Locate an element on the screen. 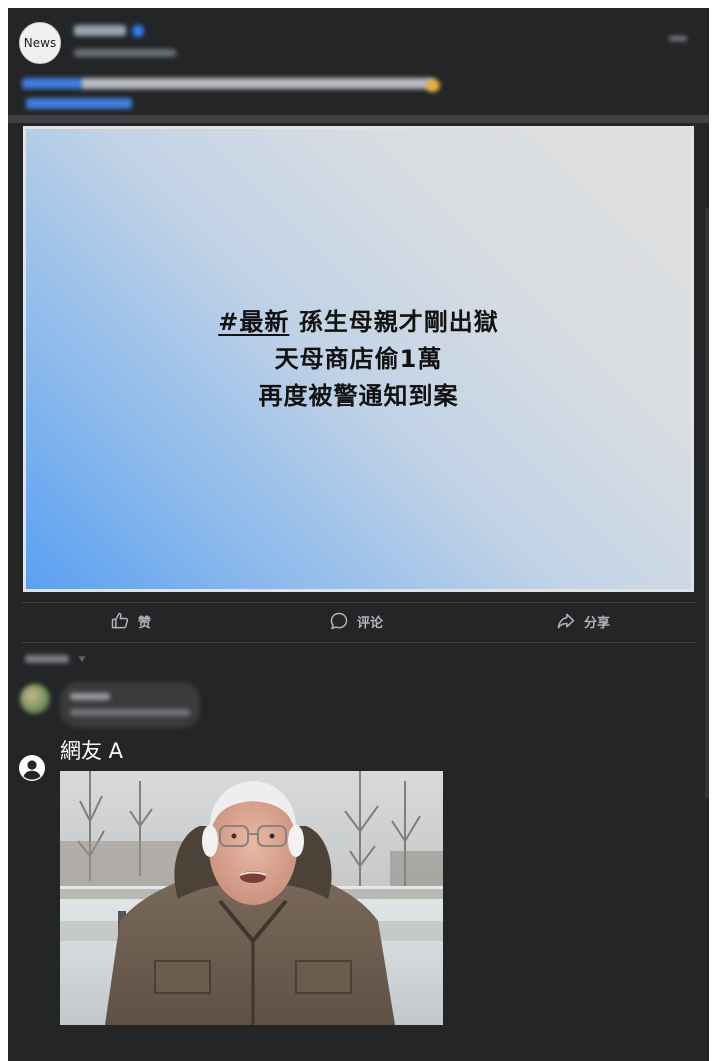  emoji-icon is located at coordinates (433, 85).